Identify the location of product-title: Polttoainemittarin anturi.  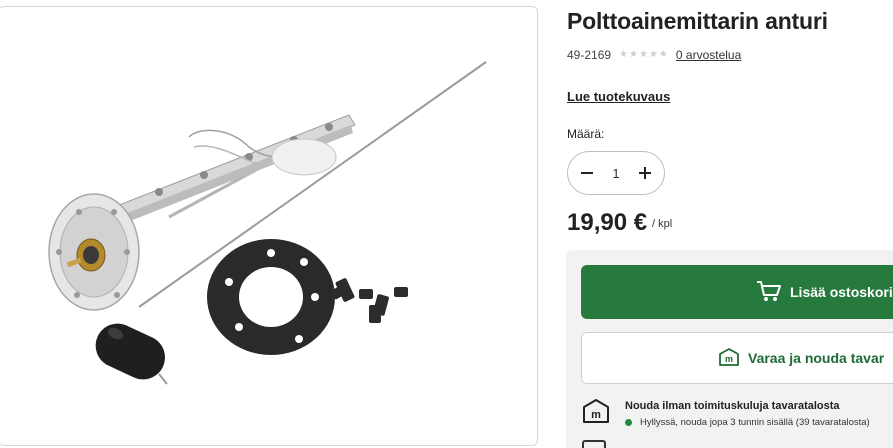
(697, 21).